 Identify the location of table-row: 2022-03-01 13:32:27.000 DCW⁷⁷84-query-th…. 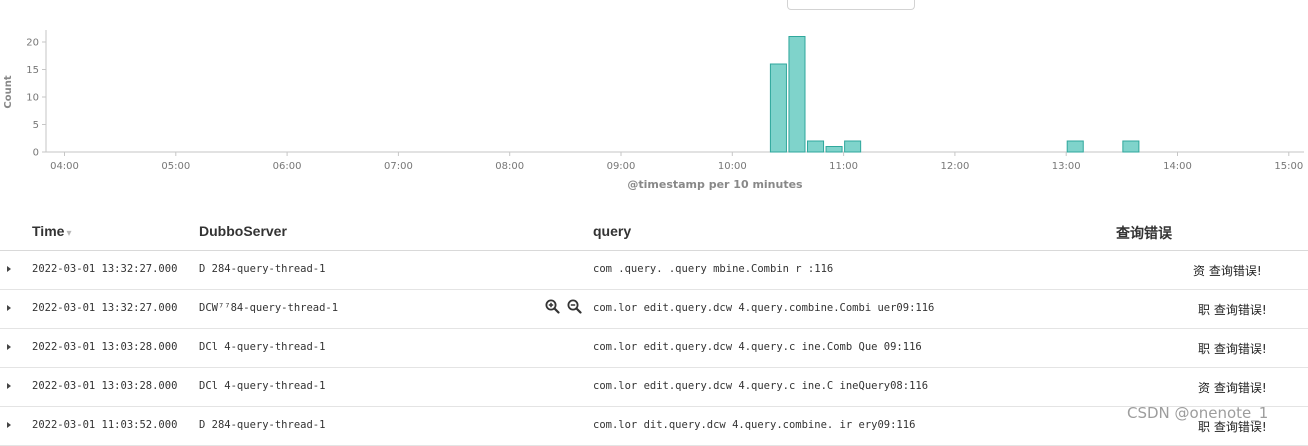
(654, 309).